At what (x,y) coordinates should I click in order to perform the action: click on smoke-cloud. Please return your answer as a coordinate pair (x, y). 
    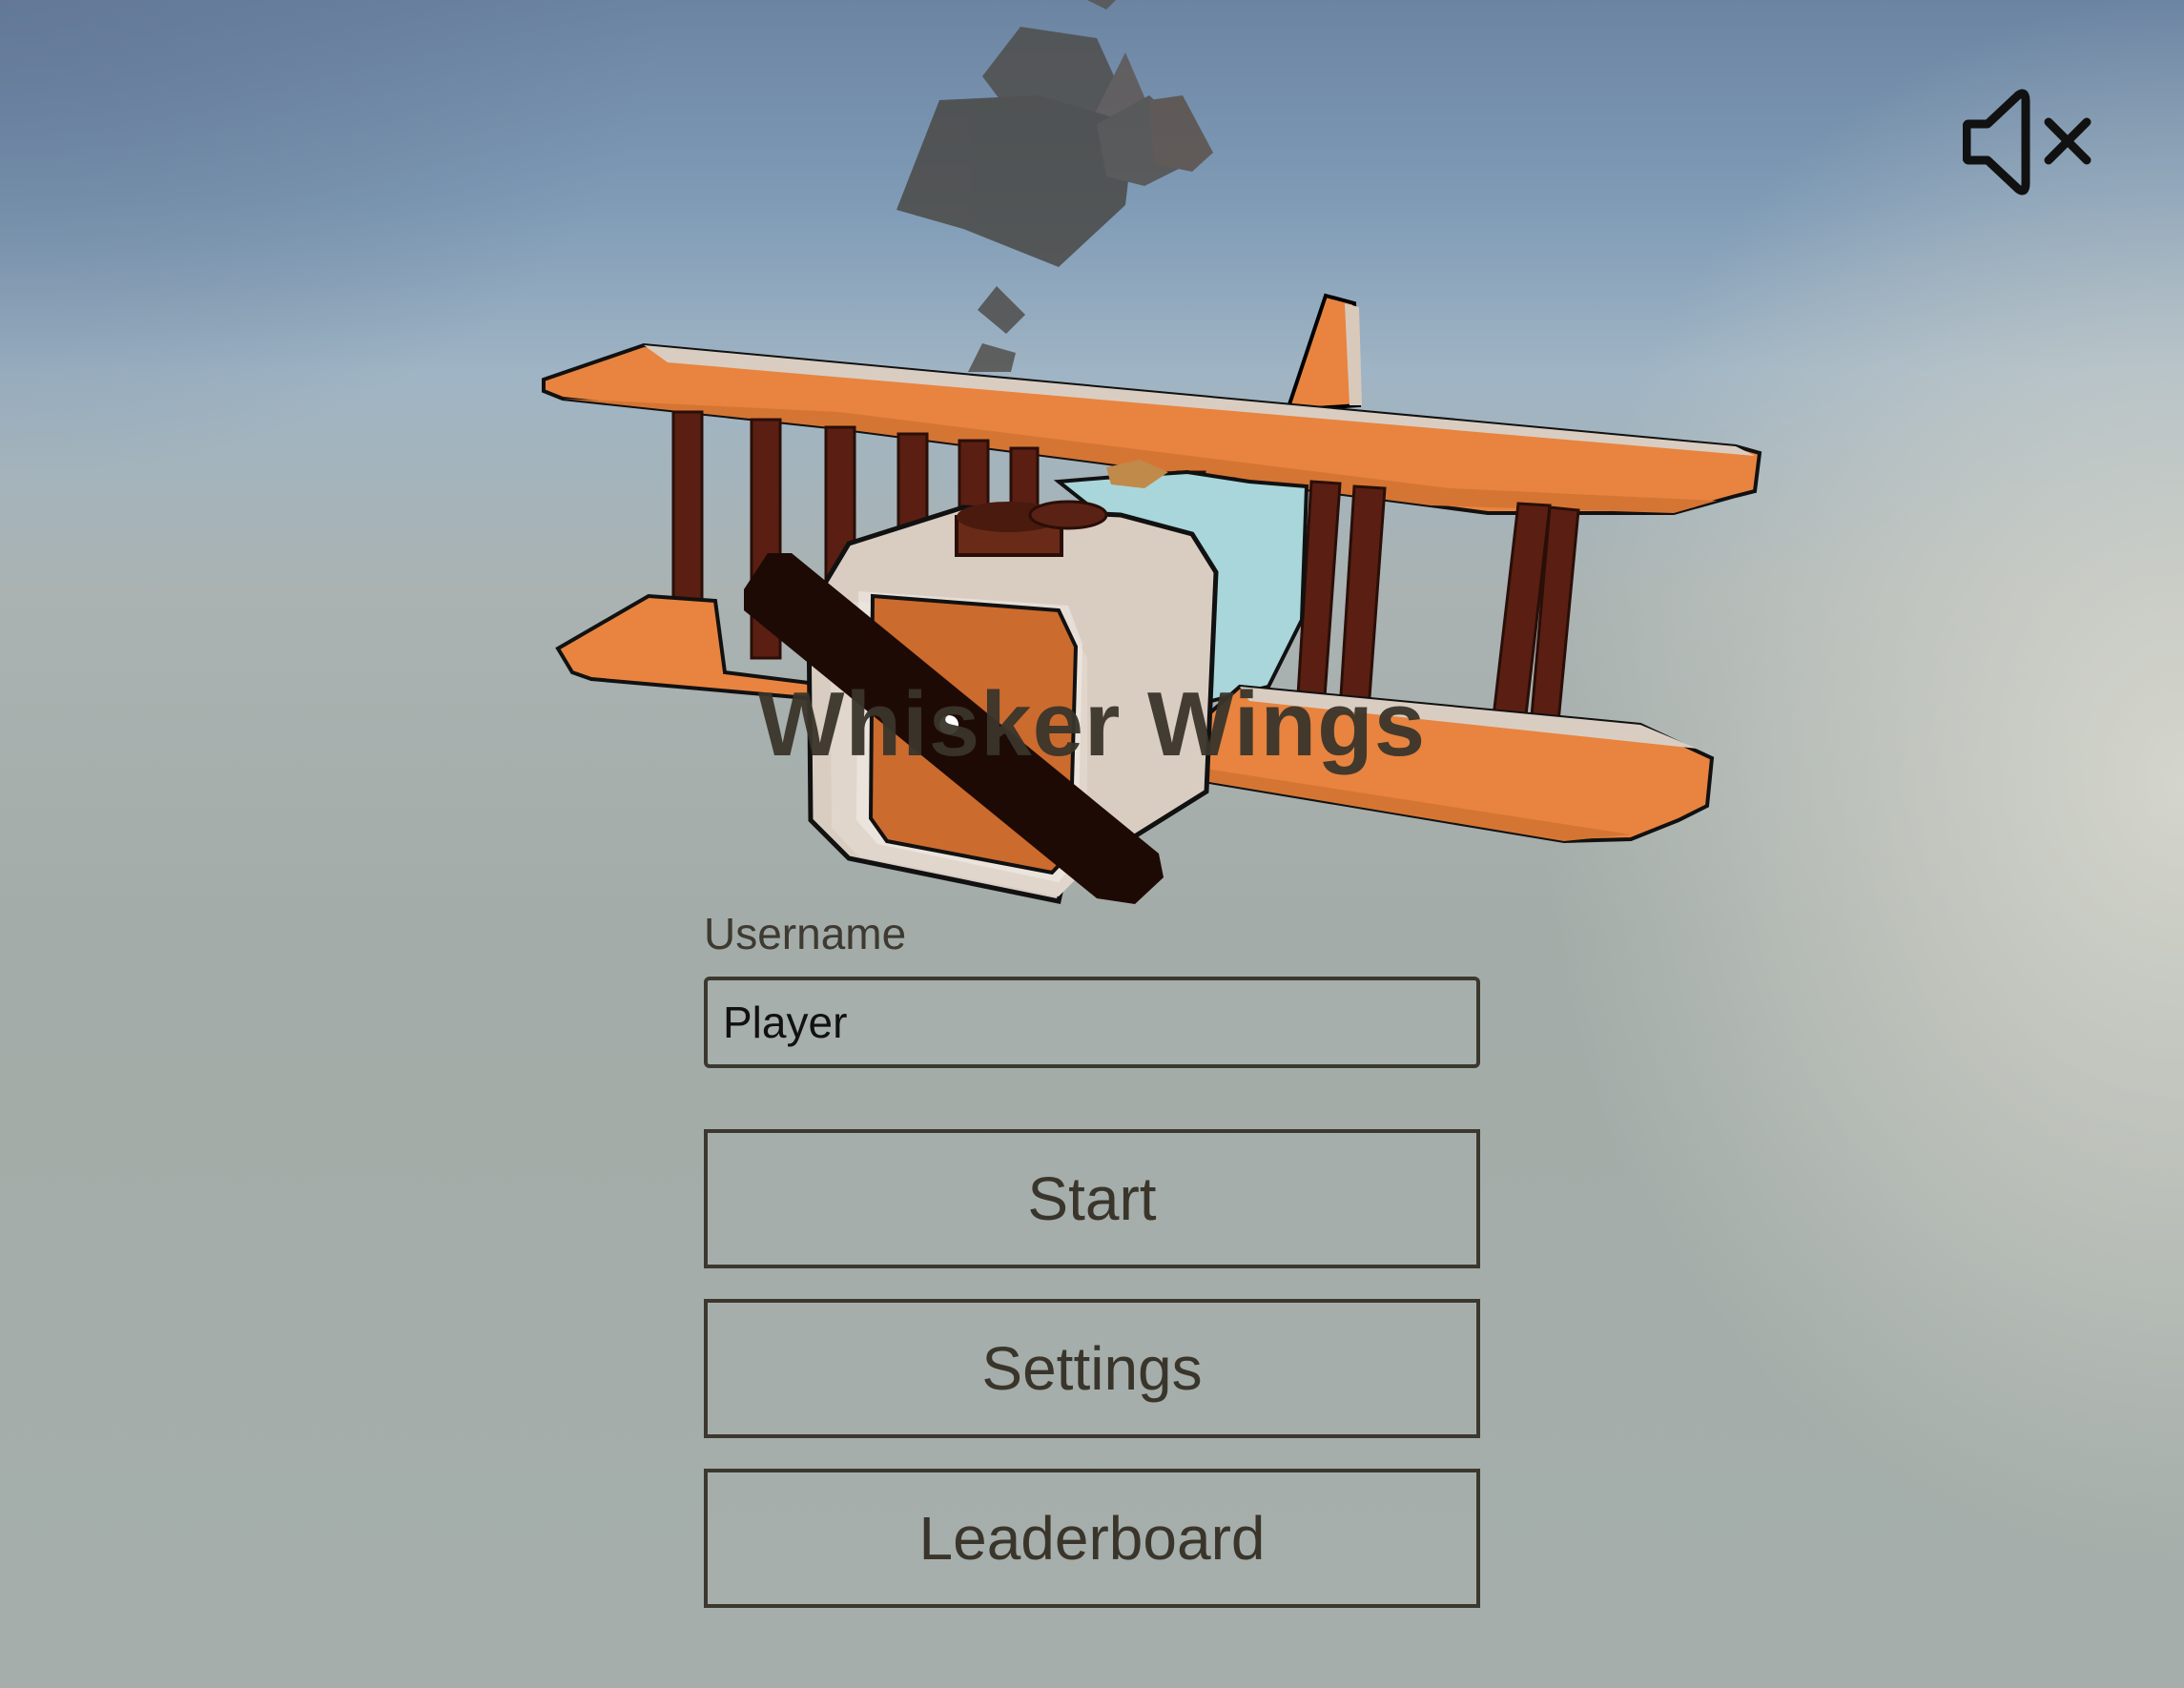
    Looking at the image, I should click on (1055, 186).